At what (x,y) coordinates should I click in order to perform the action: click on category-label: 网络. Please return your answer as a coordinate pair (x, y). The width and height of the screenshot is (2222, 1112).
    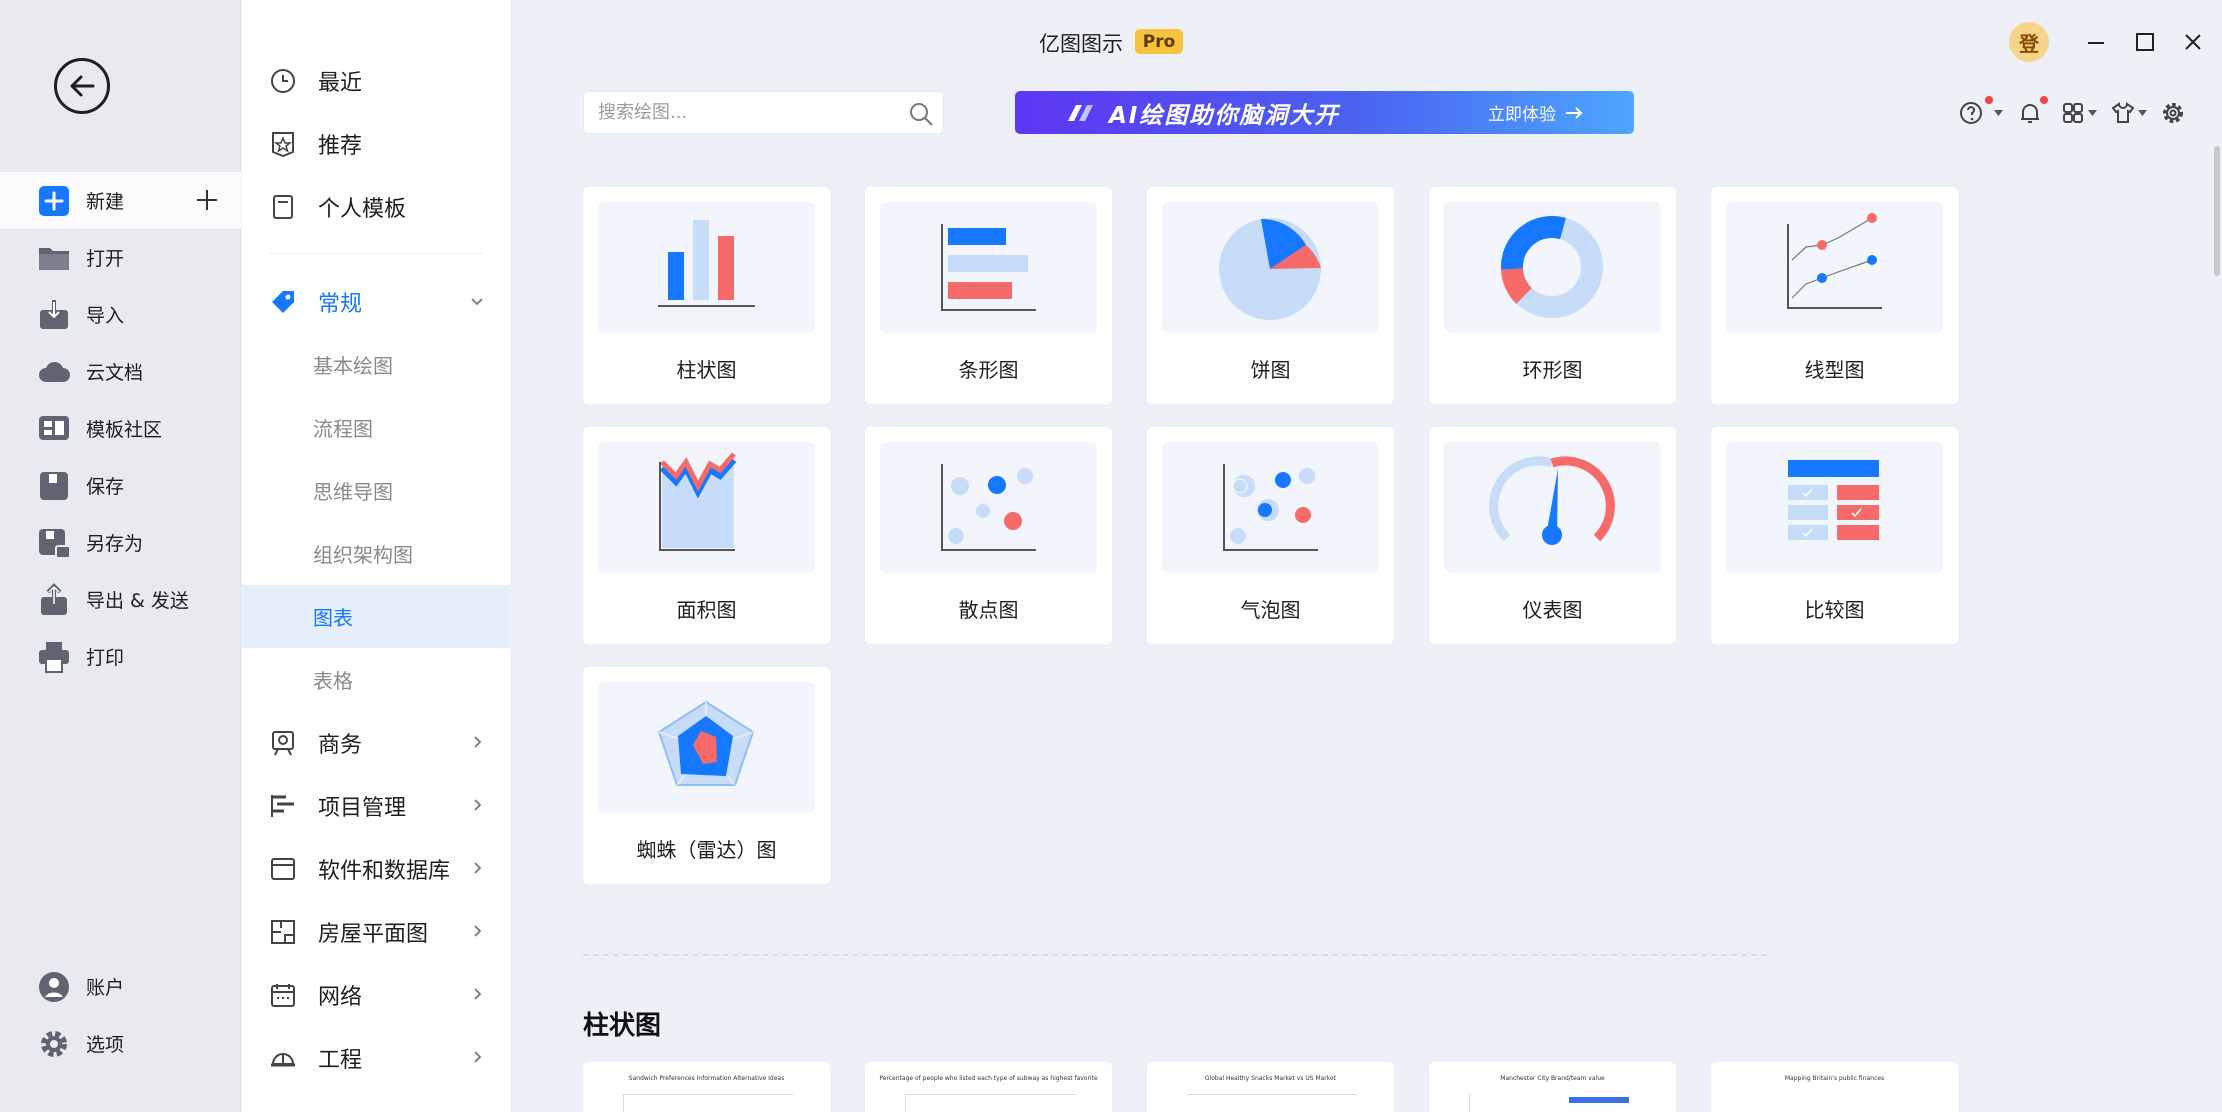
    Looking at the image, I should click on (340, 997).